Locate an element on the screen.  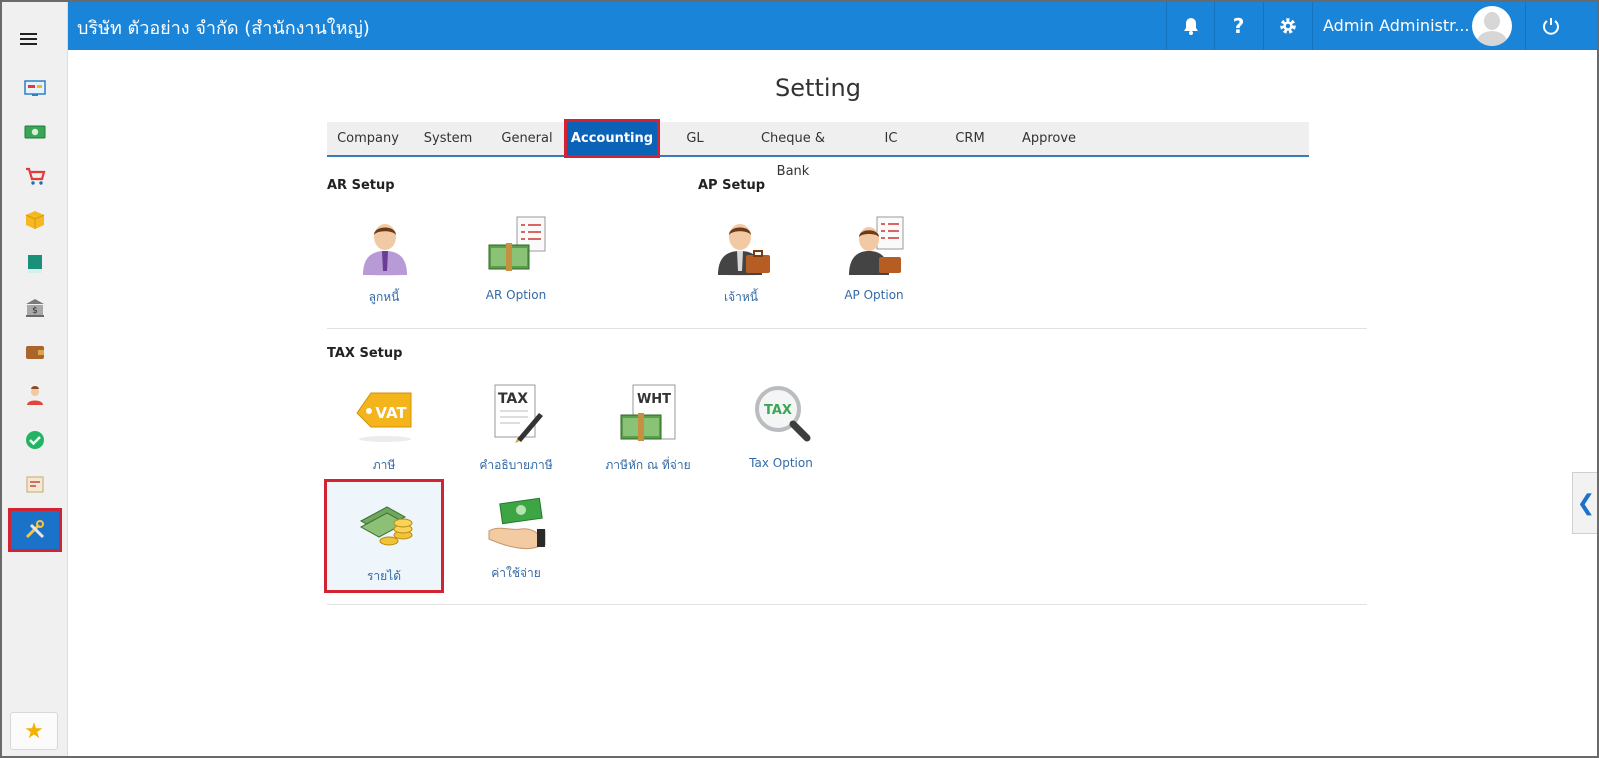
tile-withholding-tax: WHT ภาษีหัก ณ ที่จ่าย is located at coordinates (648, 438).